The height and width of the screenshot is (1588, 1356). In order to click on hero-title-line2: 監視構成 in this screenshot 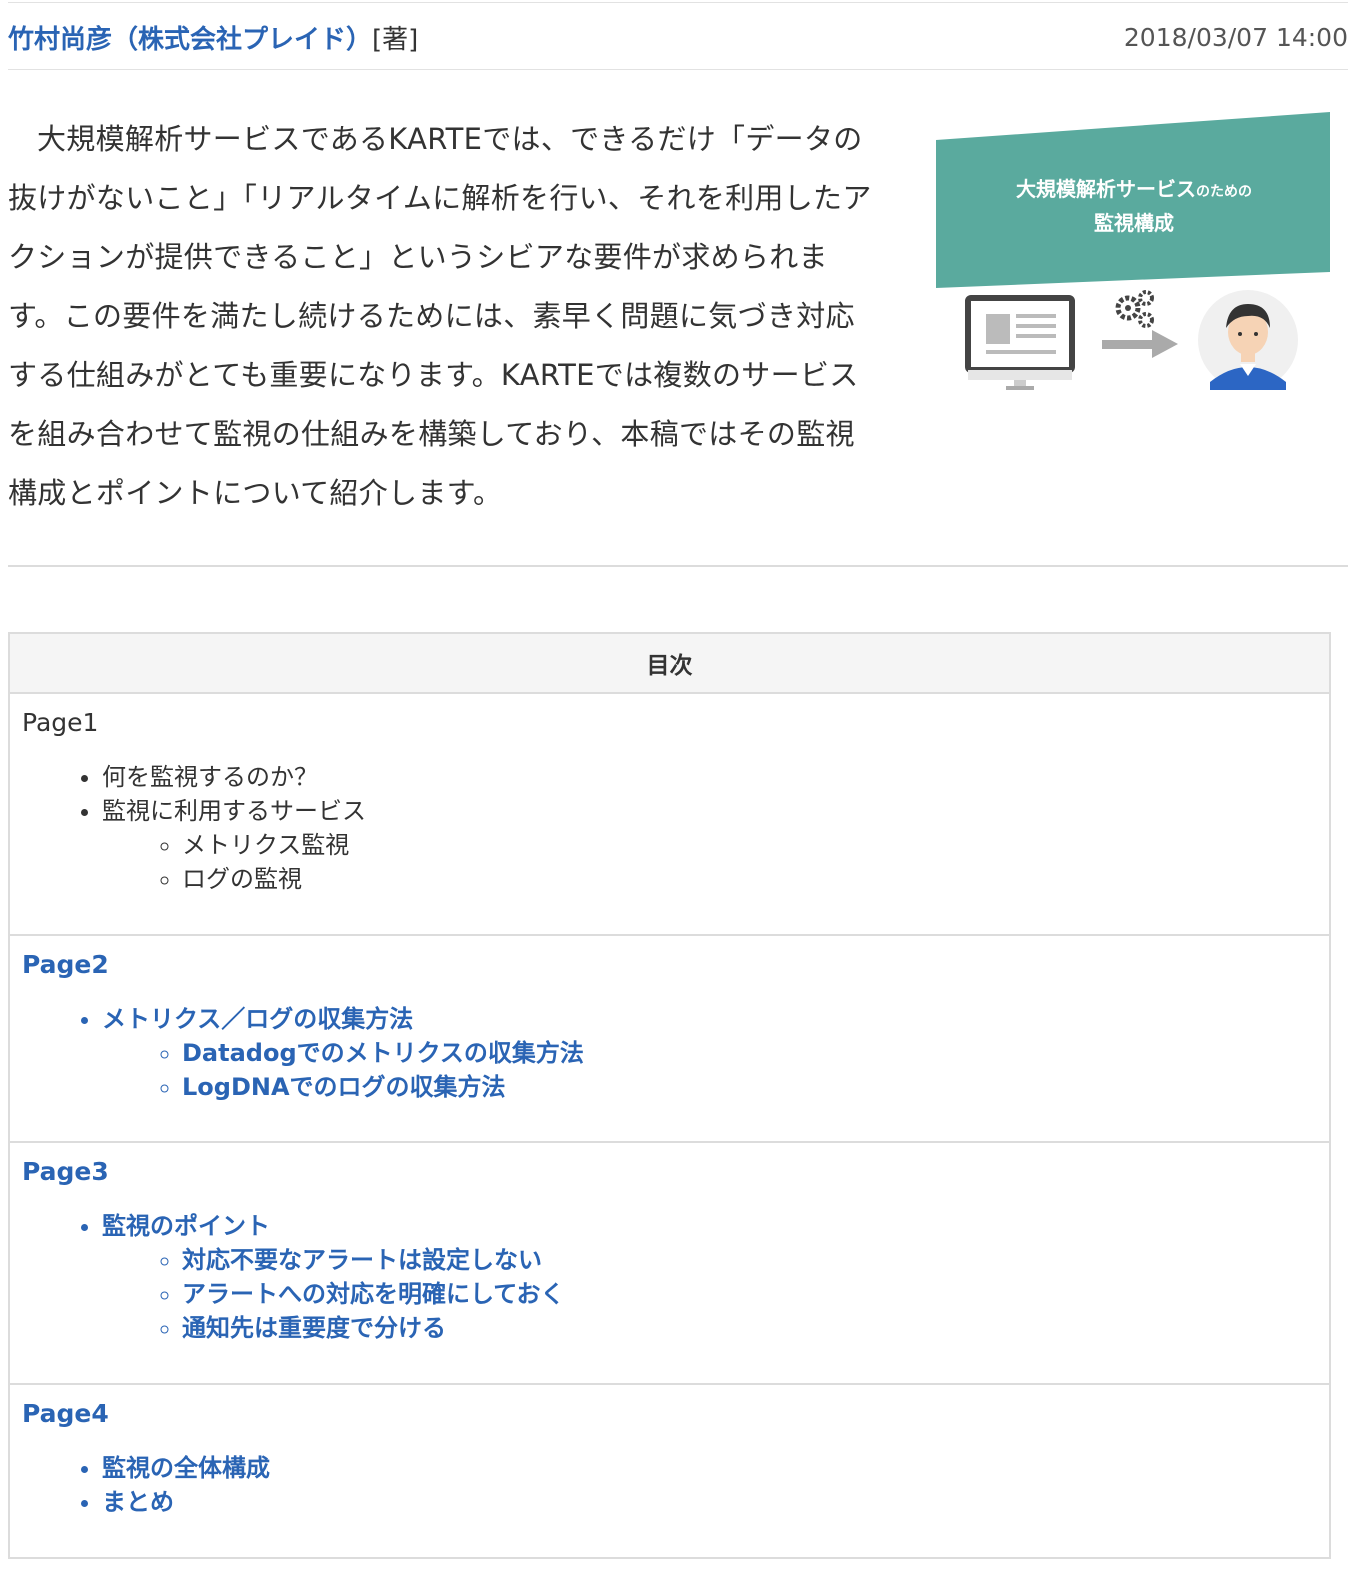, I will do `click(1134, 223)`.